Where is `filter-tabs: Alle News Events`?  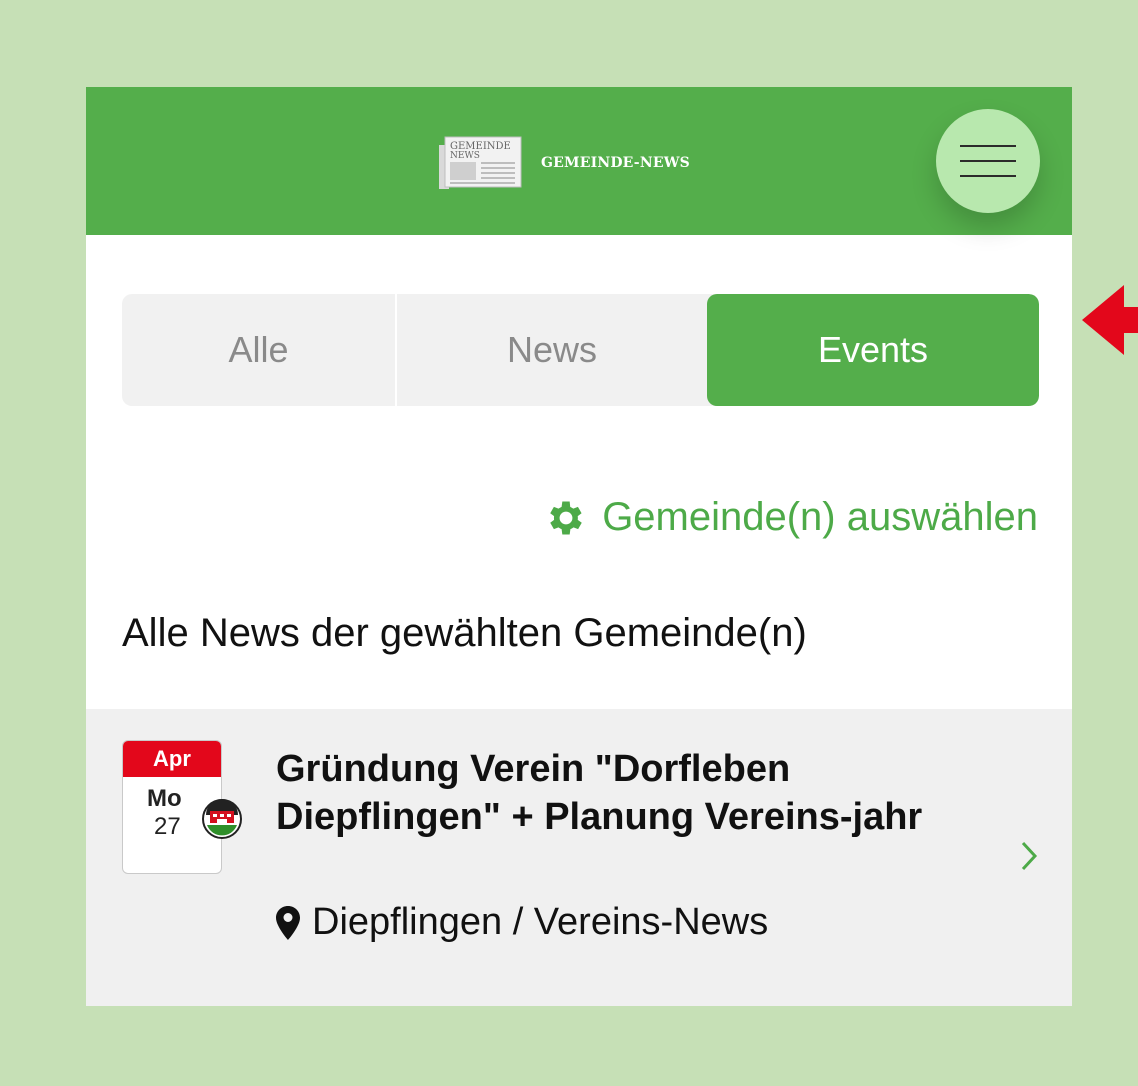 filter-tabs: Alle News Events is located at coordinates (580, 350).